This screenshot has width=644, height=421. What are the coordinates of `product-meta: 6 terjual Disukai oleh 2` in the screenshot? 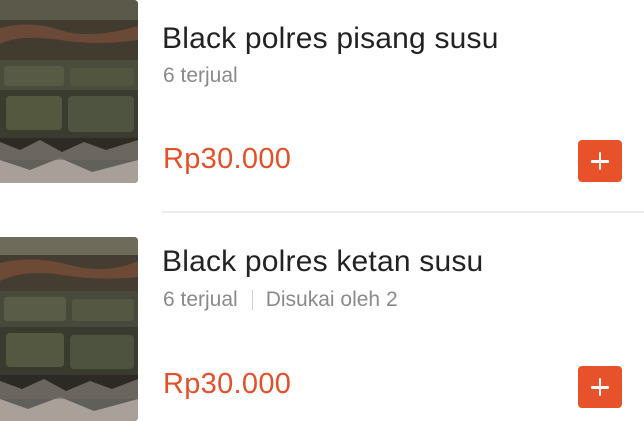 It's located at (280, 300).